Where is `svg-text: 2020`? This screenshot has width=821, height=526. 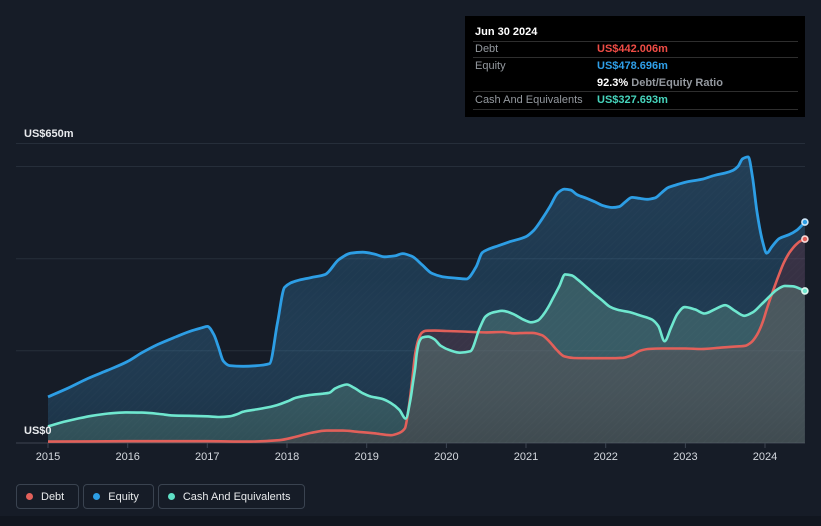 svg-text: 2020 is located at coordinates (446, 457).